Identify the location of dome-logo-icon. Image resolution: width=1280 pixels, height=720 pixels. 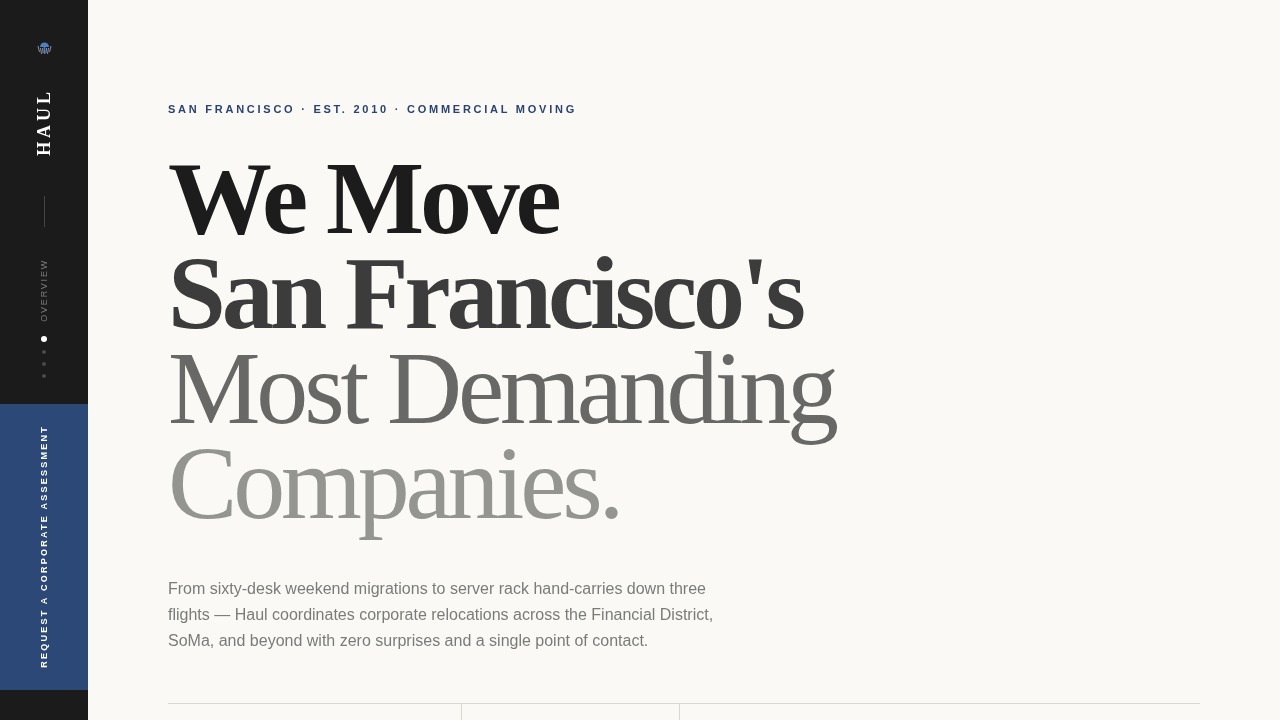
(44, 47).